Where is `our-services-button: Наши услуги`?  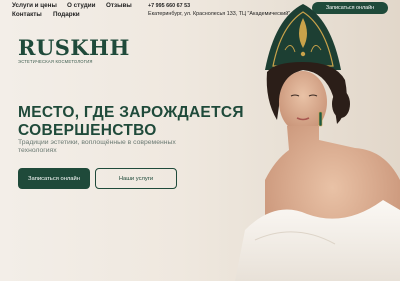
our-services-button: Наши услуги is located at coordinates (136, 178).